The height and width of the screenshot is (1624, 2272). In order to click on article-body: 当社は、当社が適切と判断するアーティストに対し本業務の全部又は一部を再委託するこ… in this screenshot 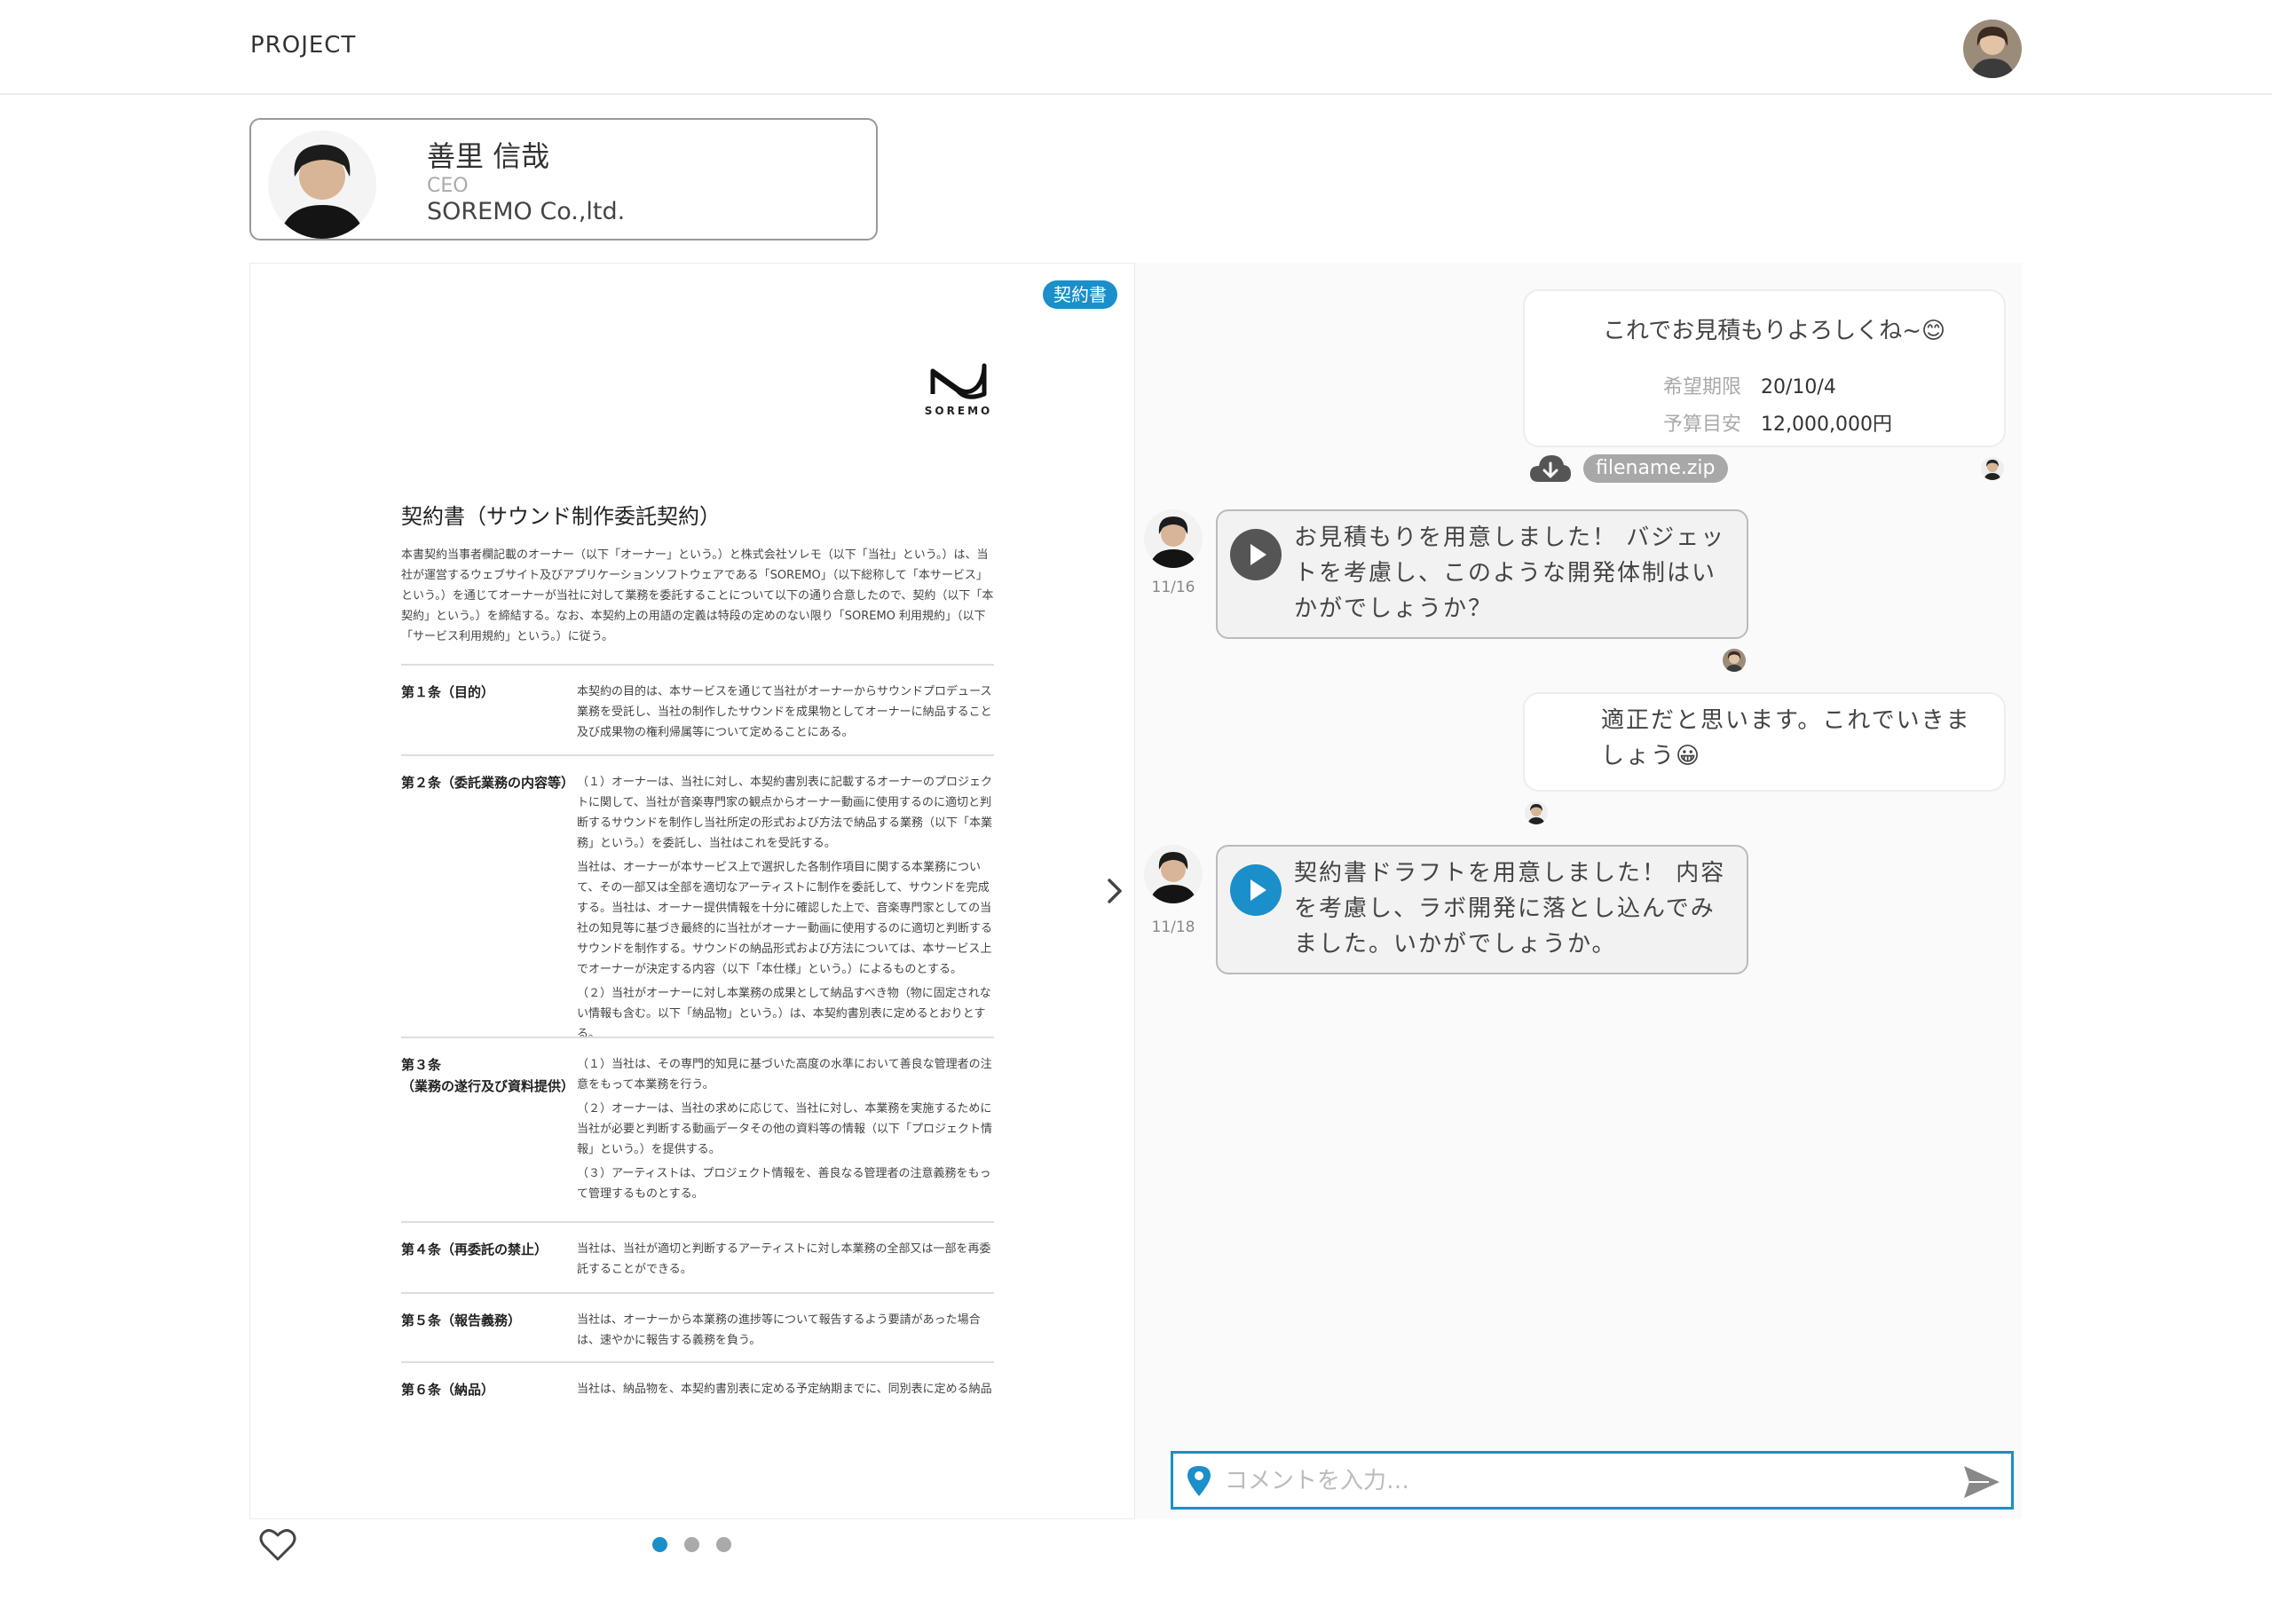, I will do `click(785, 1261)`.